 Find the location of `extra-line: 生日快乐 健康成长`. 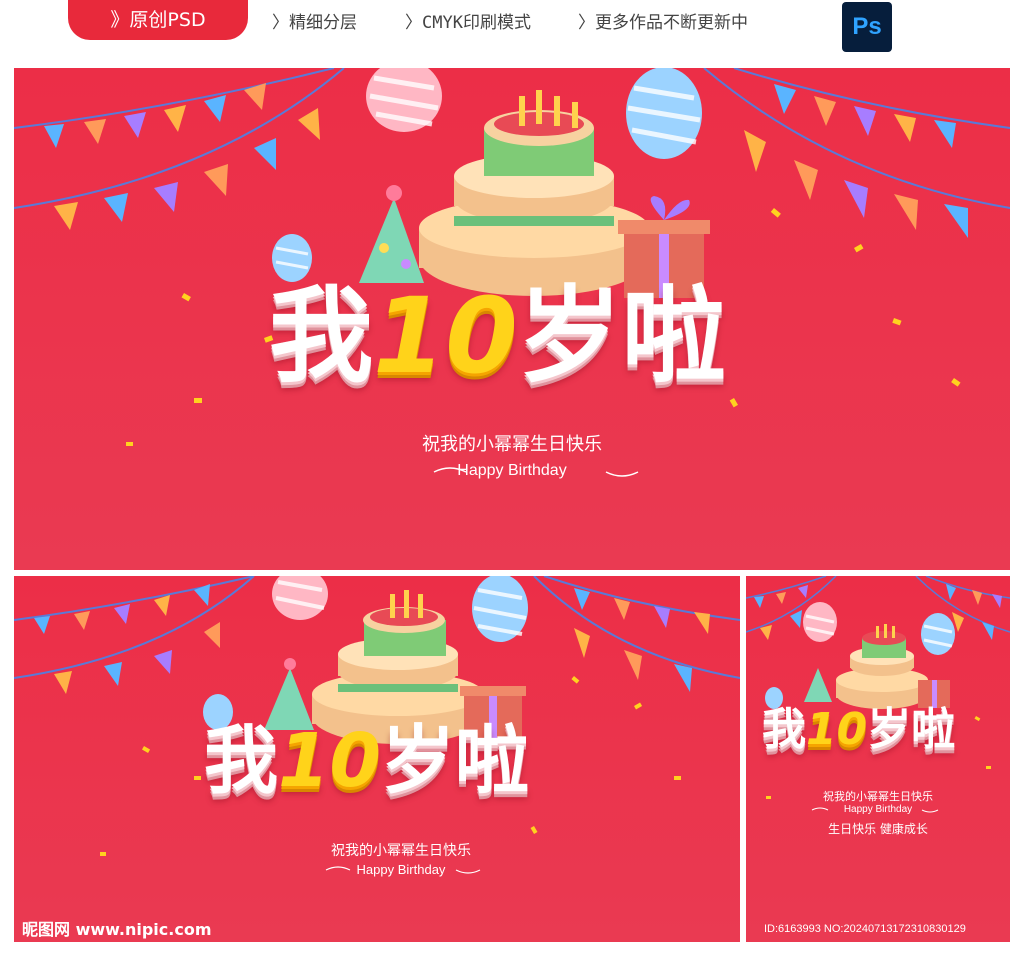

extra-line: 生日快乐 健康成长 is located at coordinates (878, 829).